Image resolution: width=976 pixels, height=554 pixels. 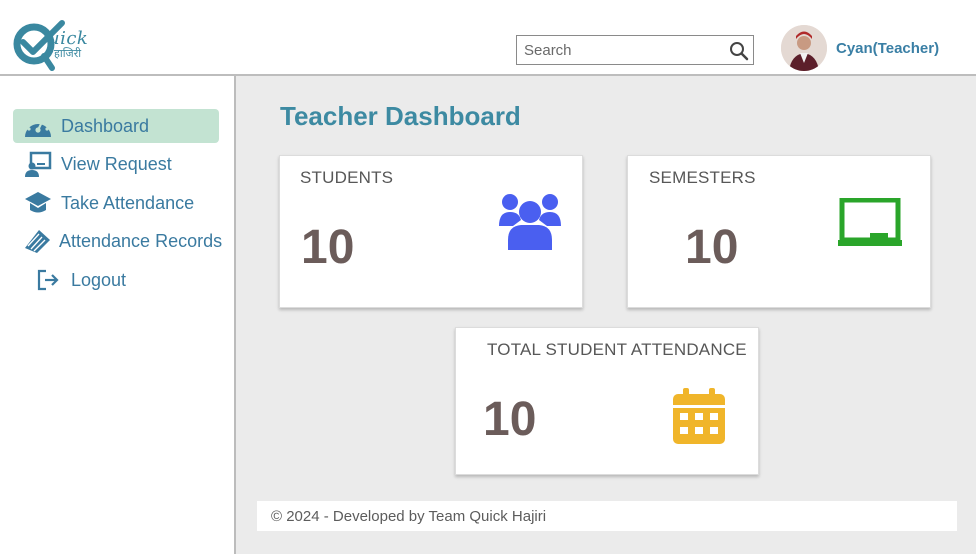 What do you see at coordinates (488, 38) in the screenshot?
I see `top-bar: uick हाजिरी Cyan(Teacher)` at bounding box center [488, 38].